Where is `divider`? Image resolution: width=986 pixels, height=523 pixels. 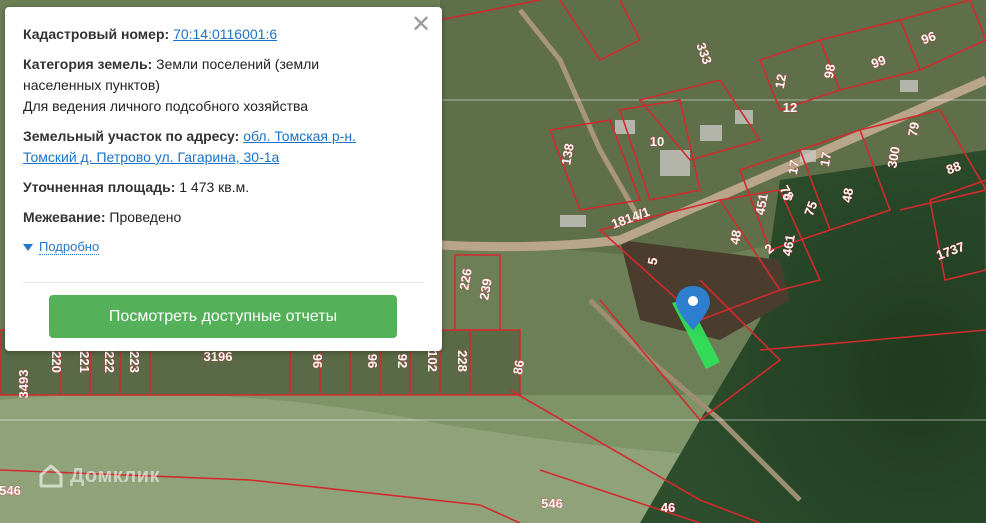 divider is located at coordinates (223, 282).